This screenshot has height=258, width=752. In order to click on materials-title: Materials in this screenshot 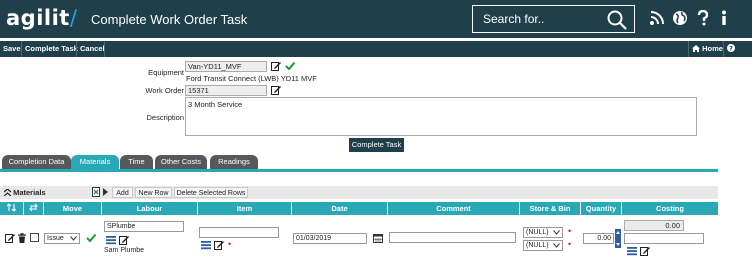, I will do `click(24, 192)`.